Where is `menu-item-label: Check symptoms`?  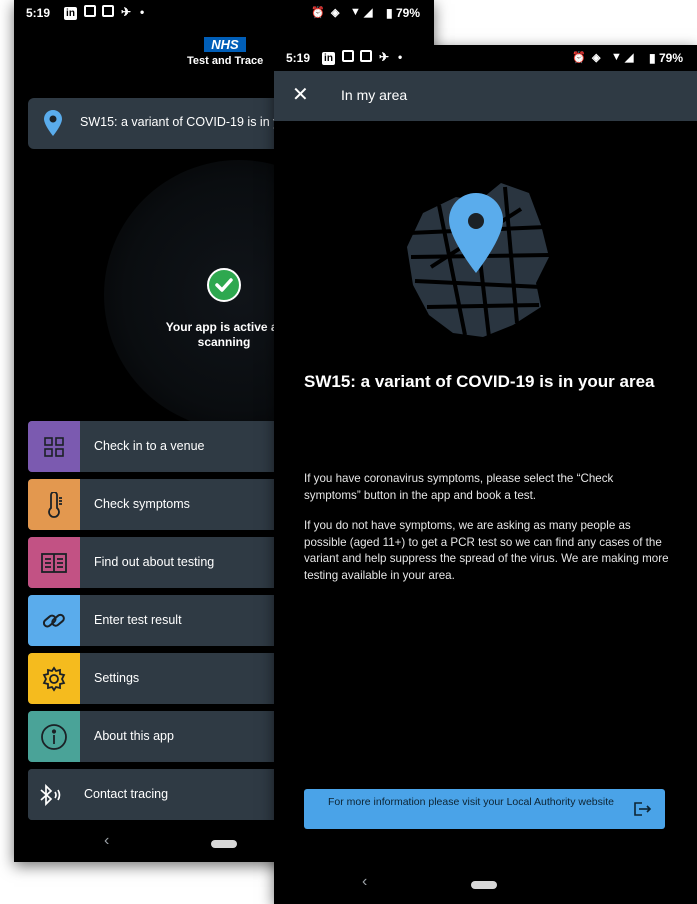 menu-item-label: Check symptoms is located at coordinates (142, 504).